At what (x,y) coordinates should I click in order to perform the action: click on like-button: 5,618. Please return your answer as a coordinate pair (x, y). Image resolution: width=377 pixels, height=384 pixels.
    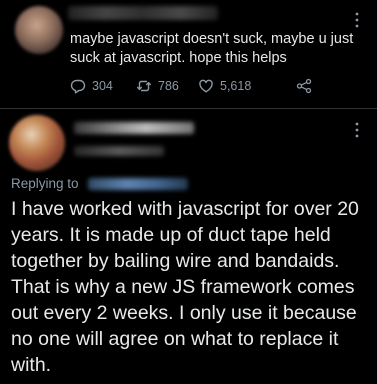
    Looking at the image, I should click on (224, 86).